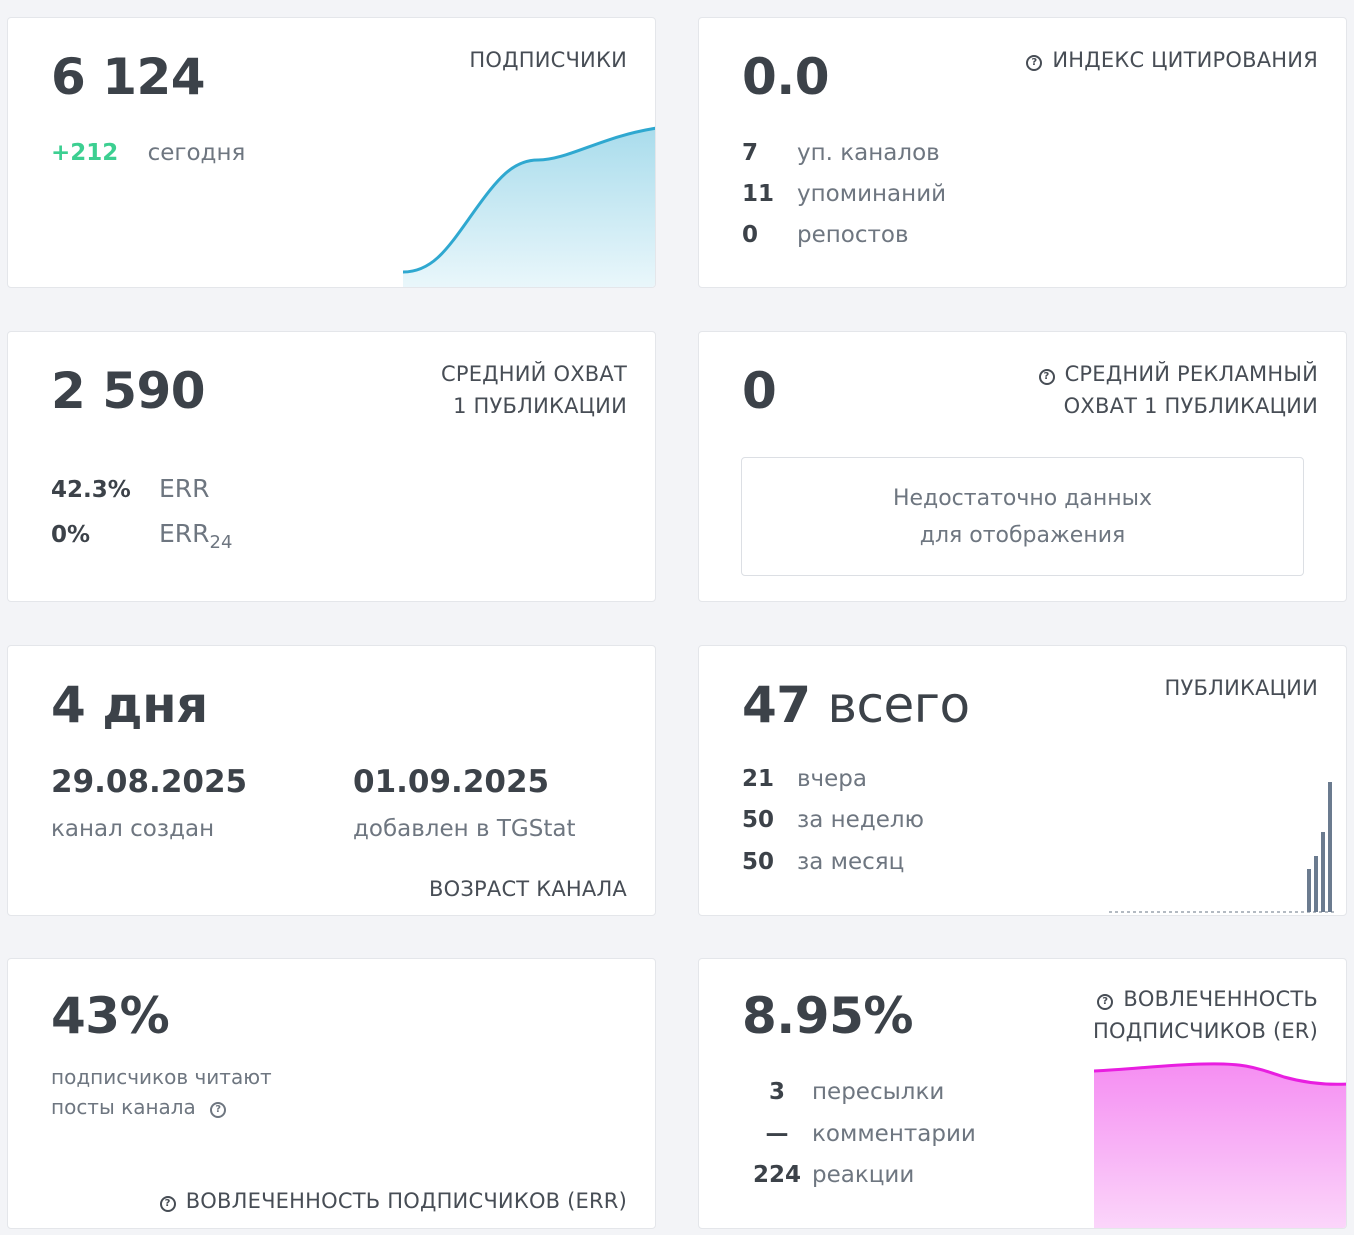 This screenshot has width=1354, height=1235. I want to click on reach-err24-value: 0%, so click(71, 535).